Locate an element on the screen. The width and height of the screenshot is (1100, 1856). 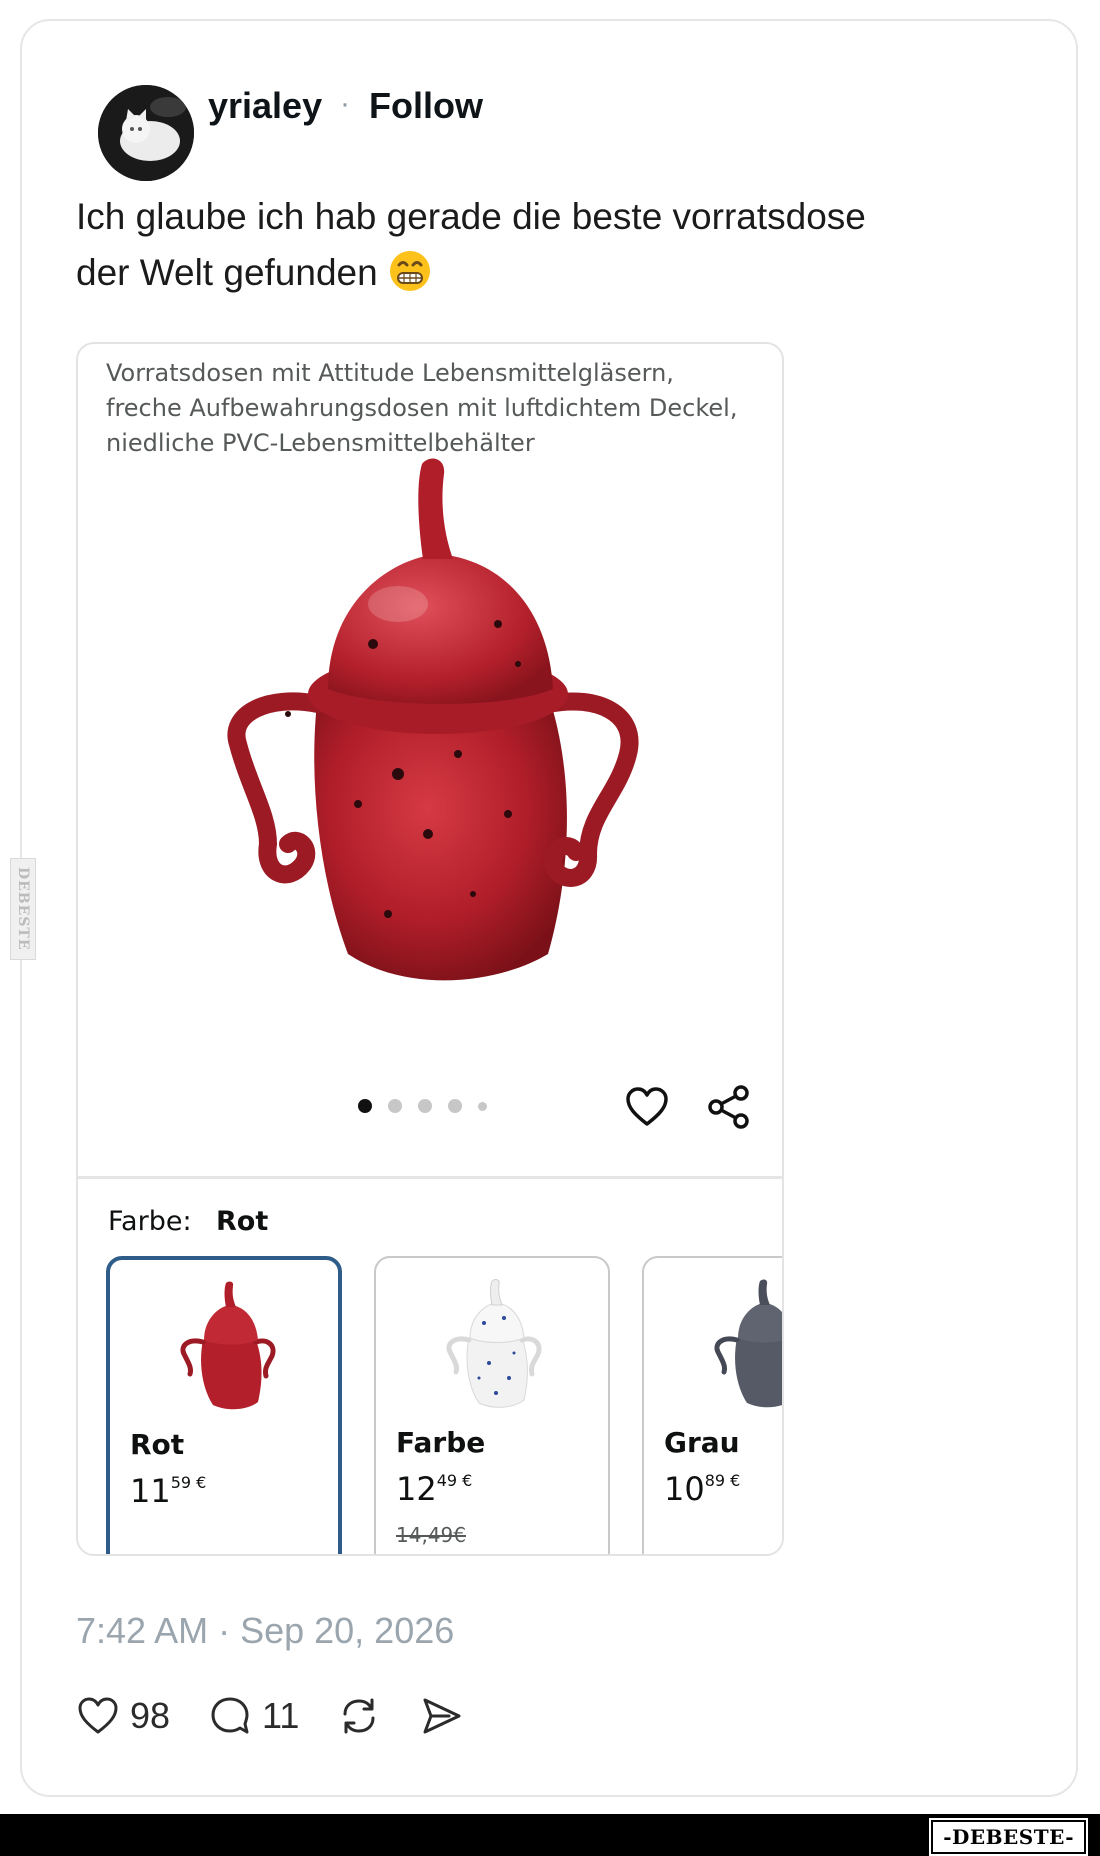
reply-button: 11 is located at coordinates (253, 1716).